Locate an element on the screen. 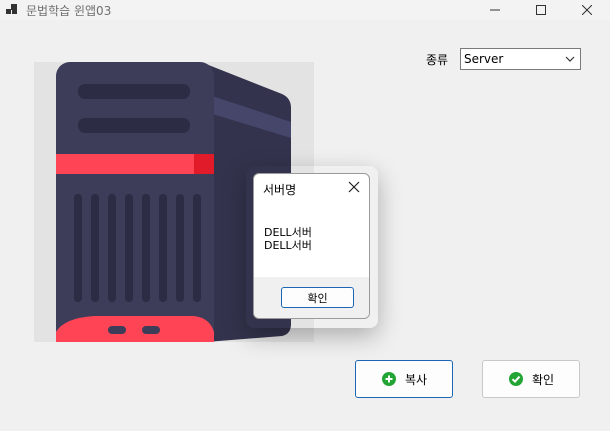 This screenshot has width=610, height=431. minimize-icon is located at coordinates (495, 10).